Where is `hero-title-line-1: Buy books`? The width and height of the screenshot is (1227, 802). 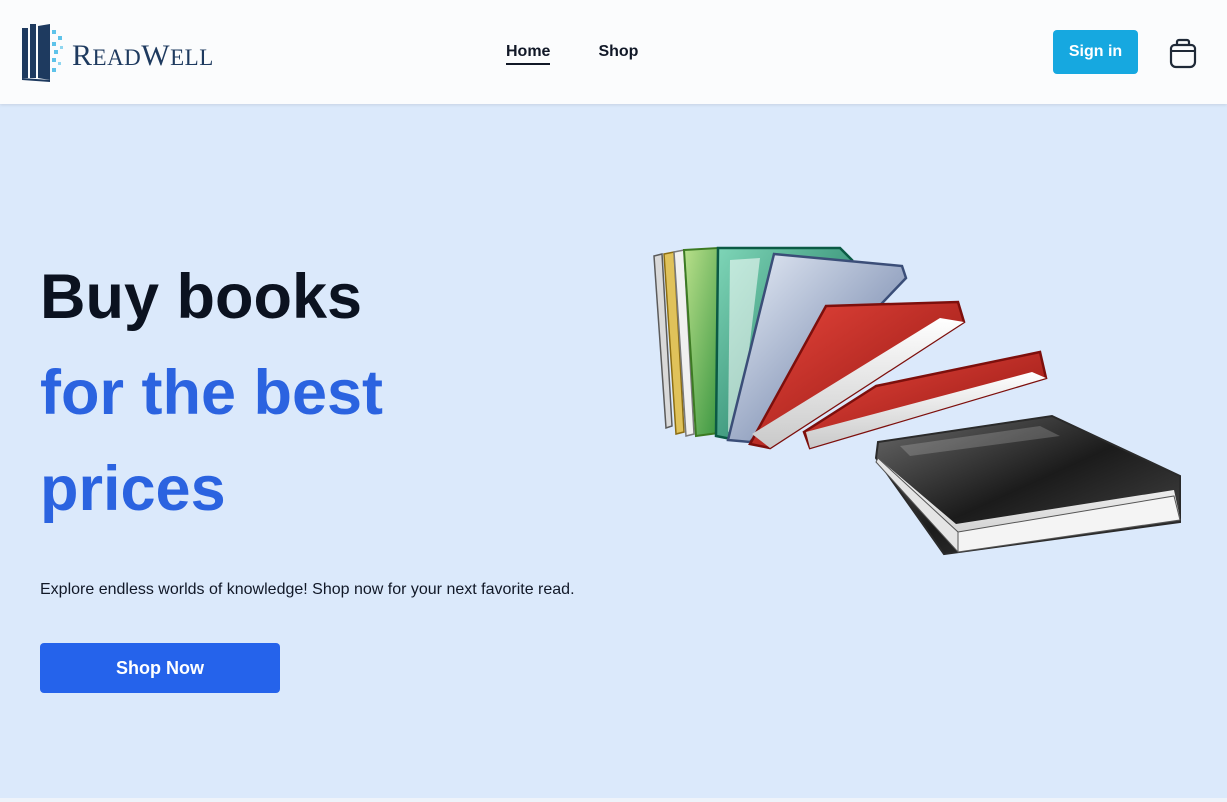
hero-title-line-1: Buy books is located at coordinates (201, 297).